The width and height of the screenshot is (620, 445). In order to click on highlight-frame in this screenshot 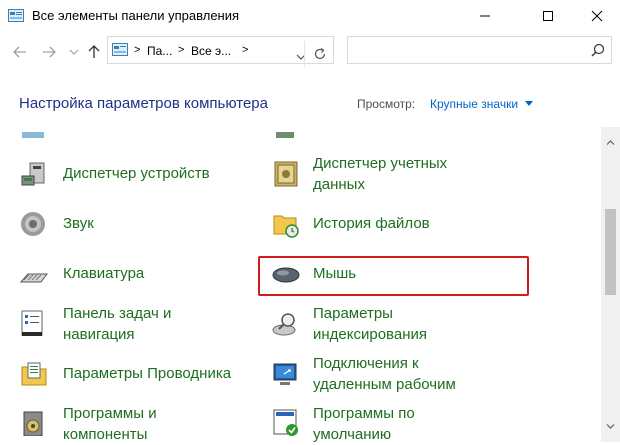, I will do `click(393, 276)`.